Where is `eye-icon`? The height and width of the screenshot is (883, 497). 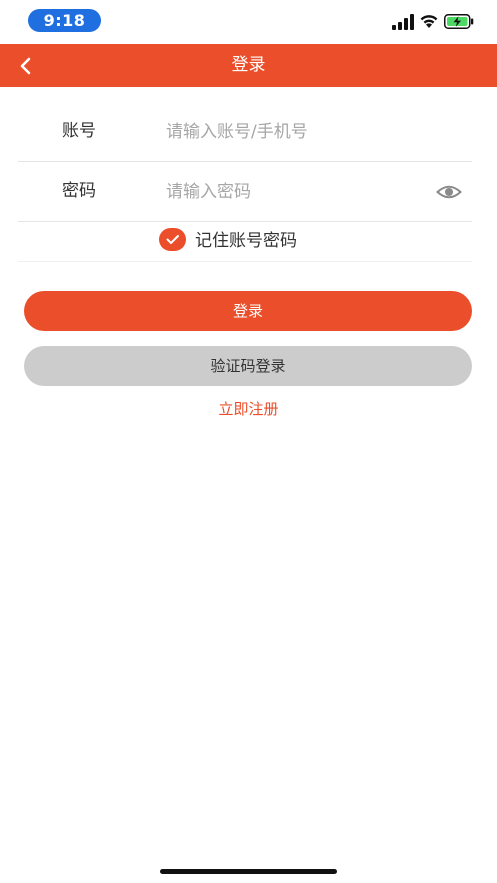 eye-icon is located at coordinates (449, 192).